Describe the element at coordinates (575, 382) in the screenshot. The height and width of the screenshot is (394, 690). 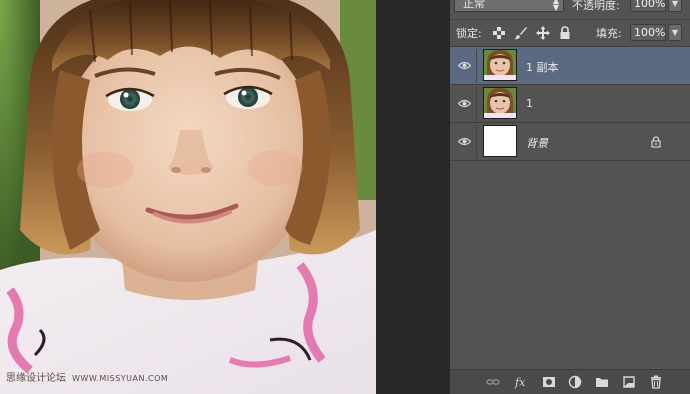
I see `adjustment-icon` at that location.